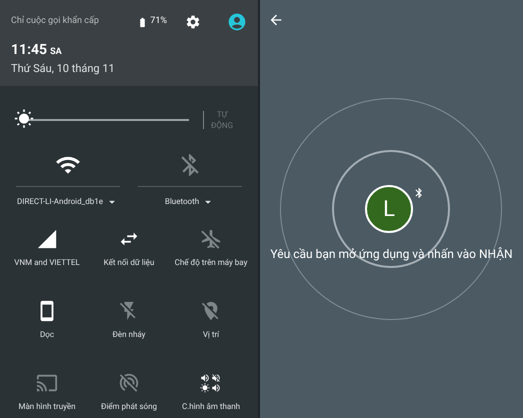 This screenshot has height=418, width=523. I want to click on share-instruction-text: Yêu cầu bạn mở ứng dụng và nhấn vào NHẬN, so click(391, 254).